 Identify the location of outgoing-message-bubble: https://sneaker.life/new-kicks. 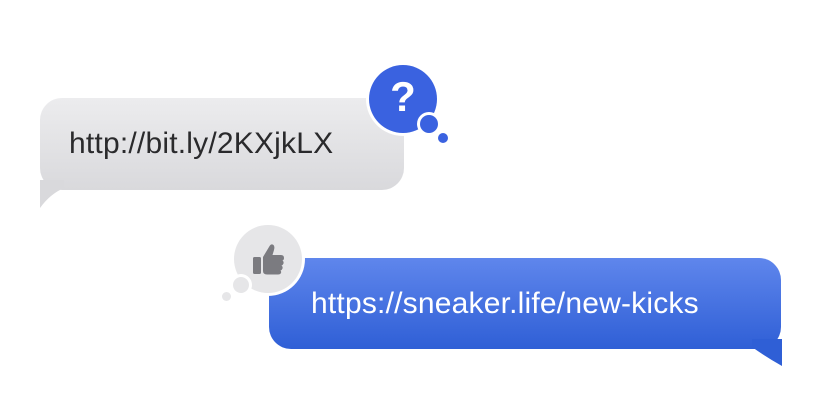
(525, 303).